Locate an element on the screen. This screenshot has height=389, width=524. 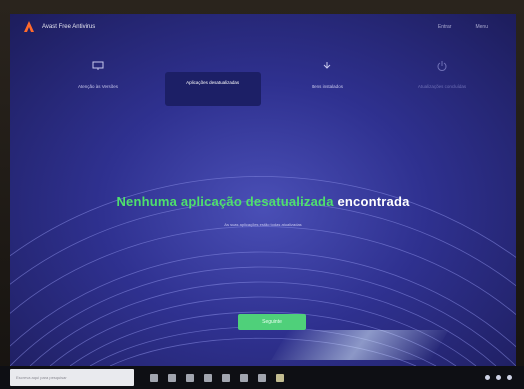
mail-icon is located at coordinates (226, 377).